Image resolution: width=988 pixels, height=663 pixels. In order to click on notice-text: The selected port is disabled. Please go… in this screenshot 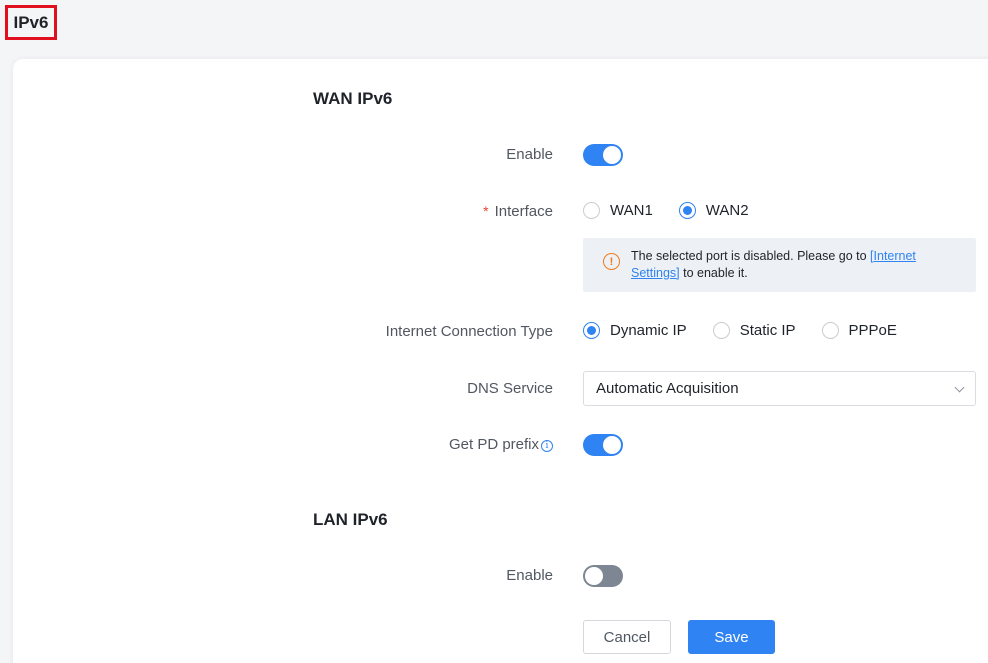, I will do `click(797, 265)`.